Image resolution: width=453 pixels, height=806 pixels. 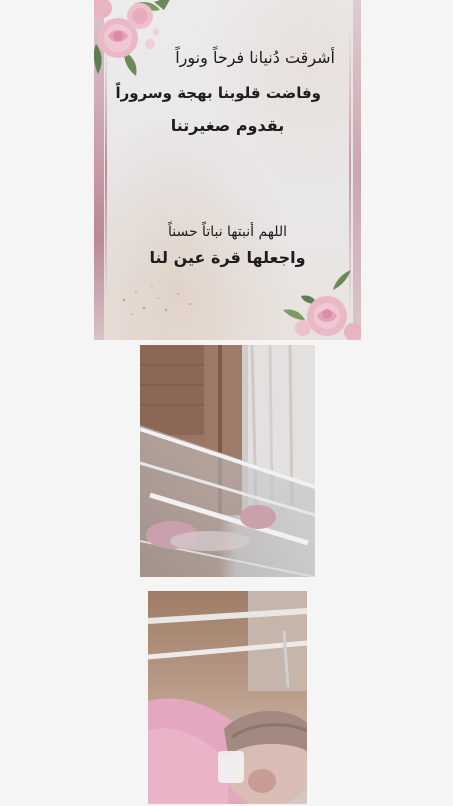 I want to click on gold-dust-decoration, so click(x=156, y=300).